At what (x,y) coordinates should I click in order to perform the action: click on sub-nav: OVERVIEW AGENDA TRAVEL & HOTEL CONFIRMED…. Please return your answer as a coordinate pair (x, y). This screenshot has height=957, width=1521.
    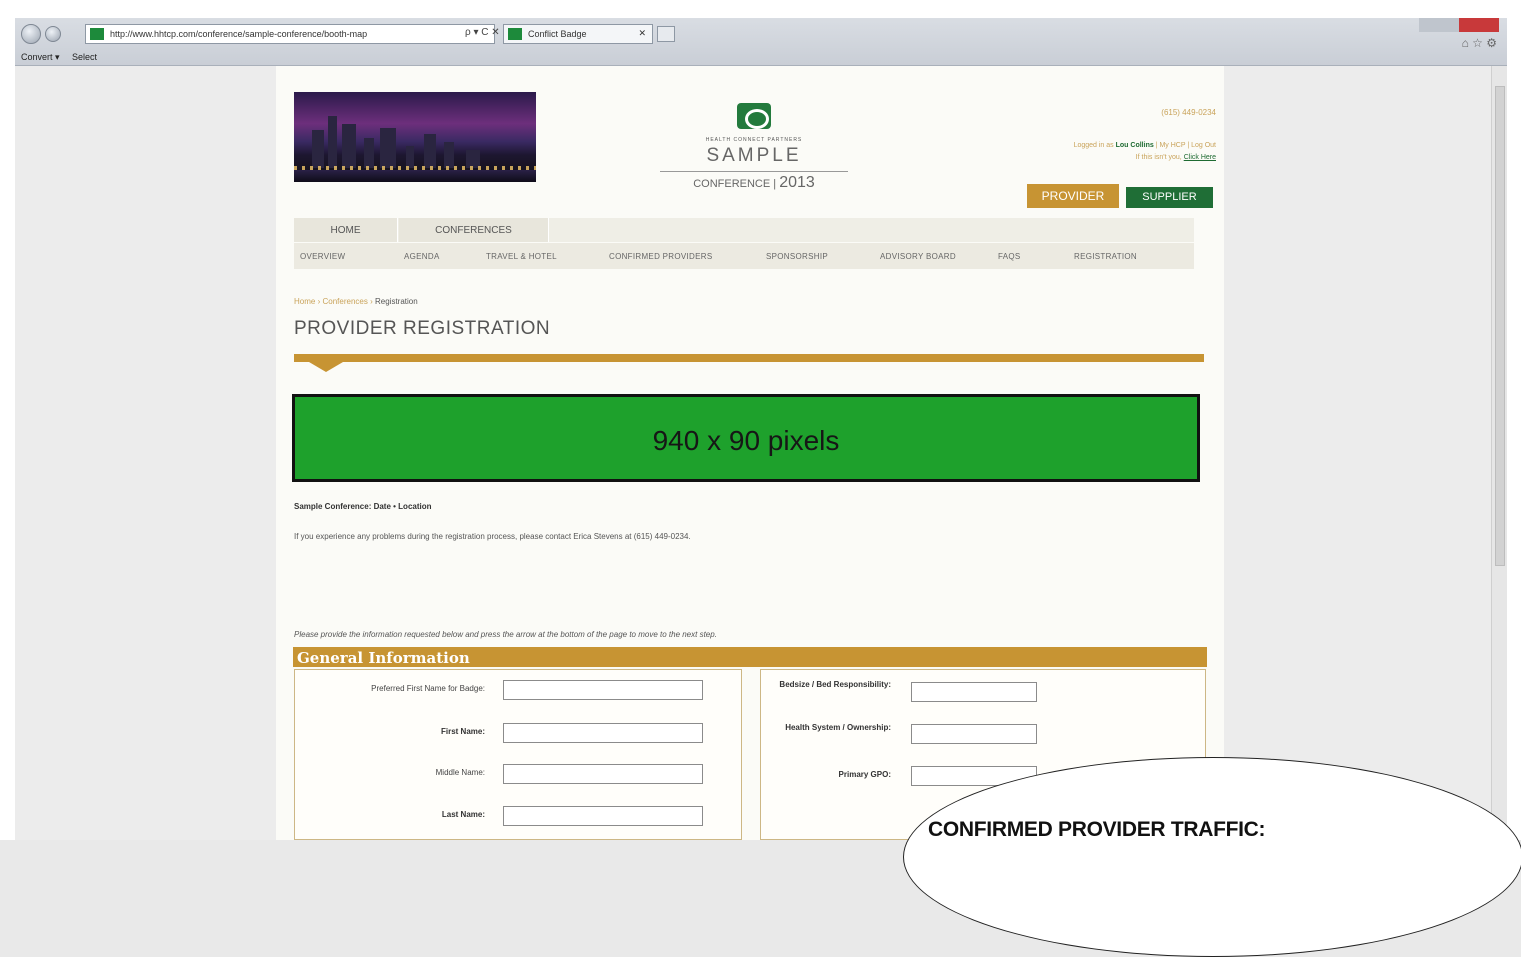
    Looking at the image, I should click on (744, 256).